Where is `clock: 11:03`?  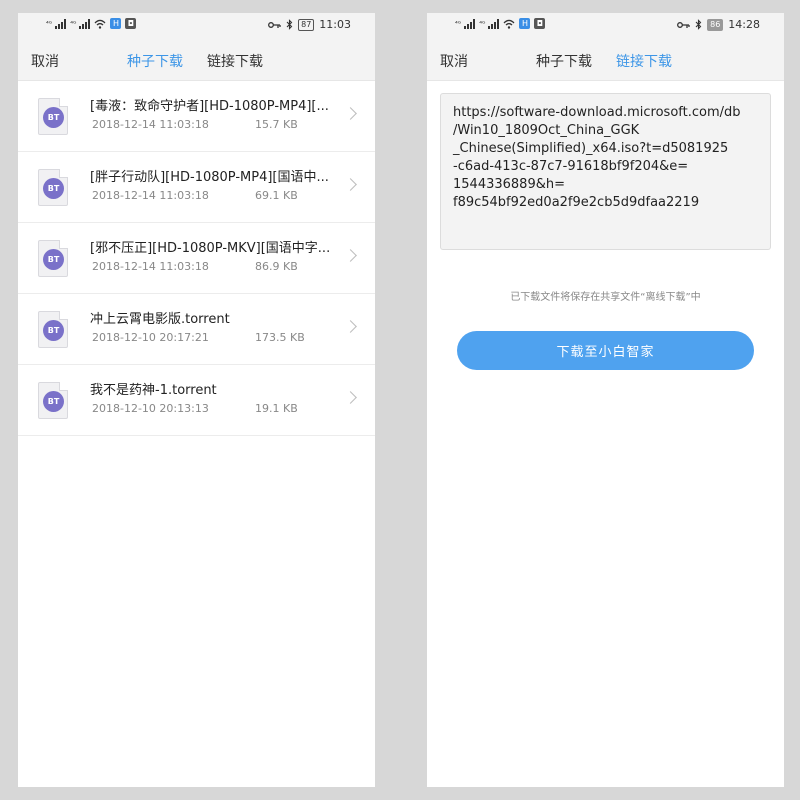
clock: 11:03 is located at coordinates (335, 24).